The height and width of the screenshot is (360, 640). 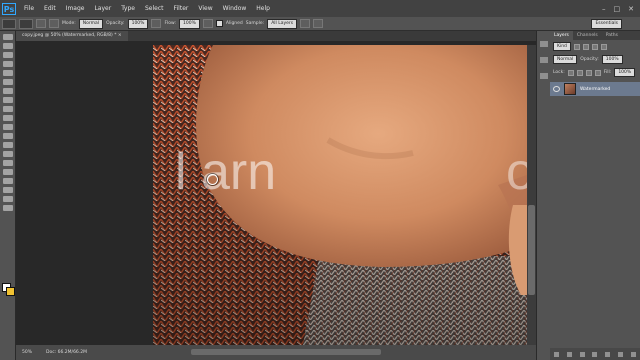 I want to click on filter-type-icon, so click(x=594, y=46).